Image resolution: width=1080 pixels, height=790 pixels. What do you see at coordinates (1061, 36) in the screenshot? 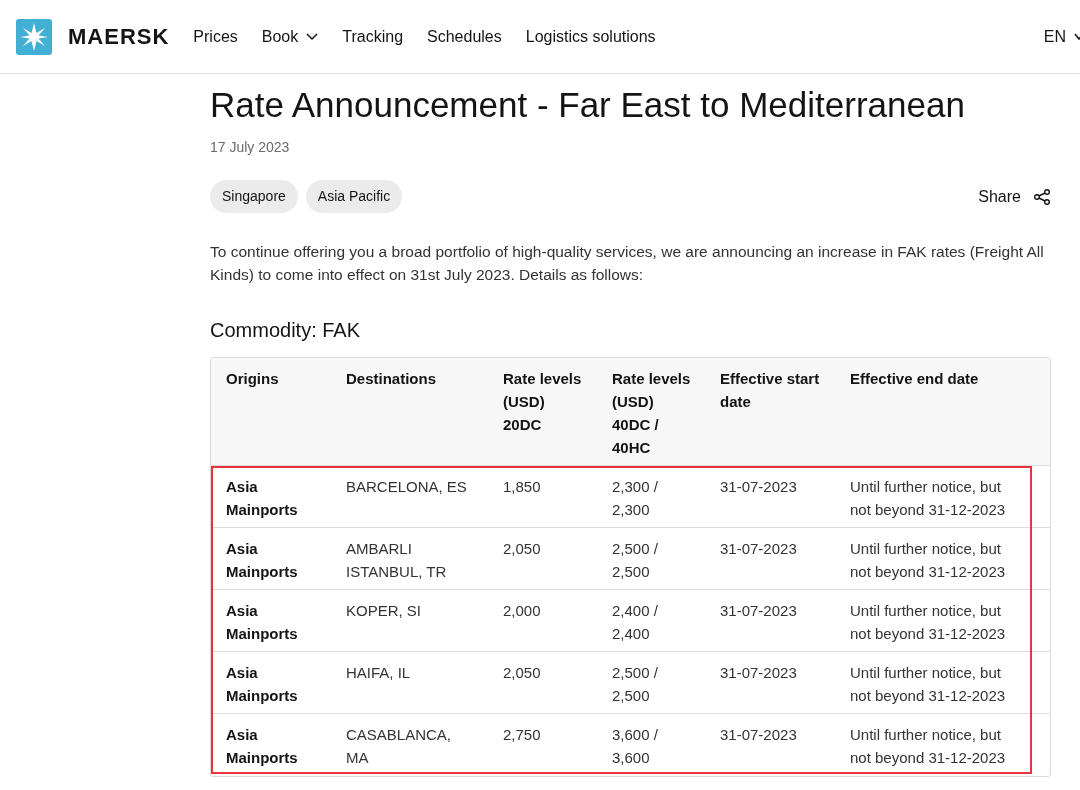
I see `language-selector: EN` at bounding box center [1061, 36].